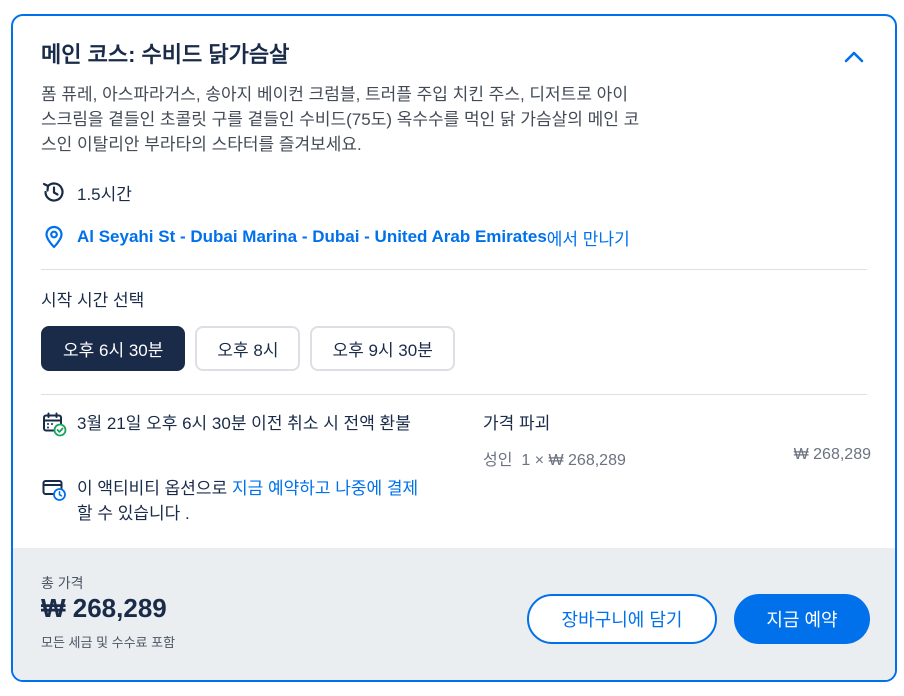 This screenshot has width=904, height=696. What do you see at coordinates (54, 192) in the screenshot?
I see `clock-history-icon` at bounding box center [54, 192].